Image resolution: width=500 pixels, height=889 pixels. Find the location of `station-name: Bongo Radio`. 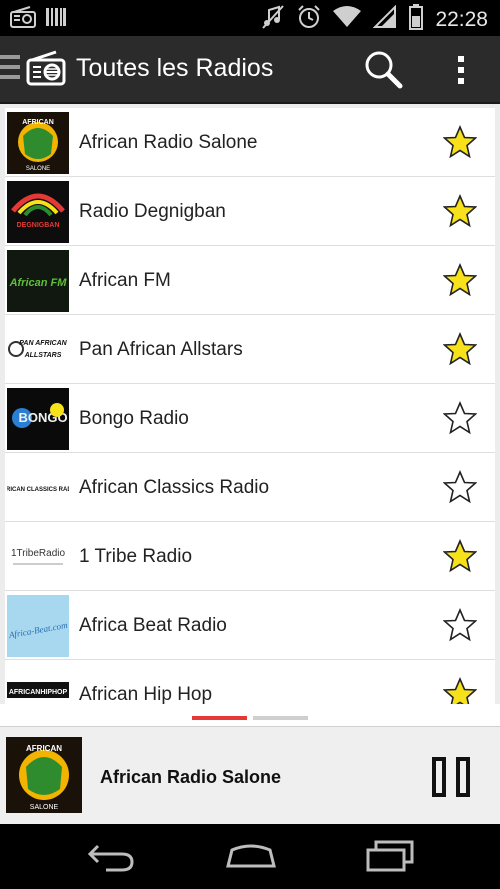

station-name: Bongo Radio is located at coordinates (134, 418).